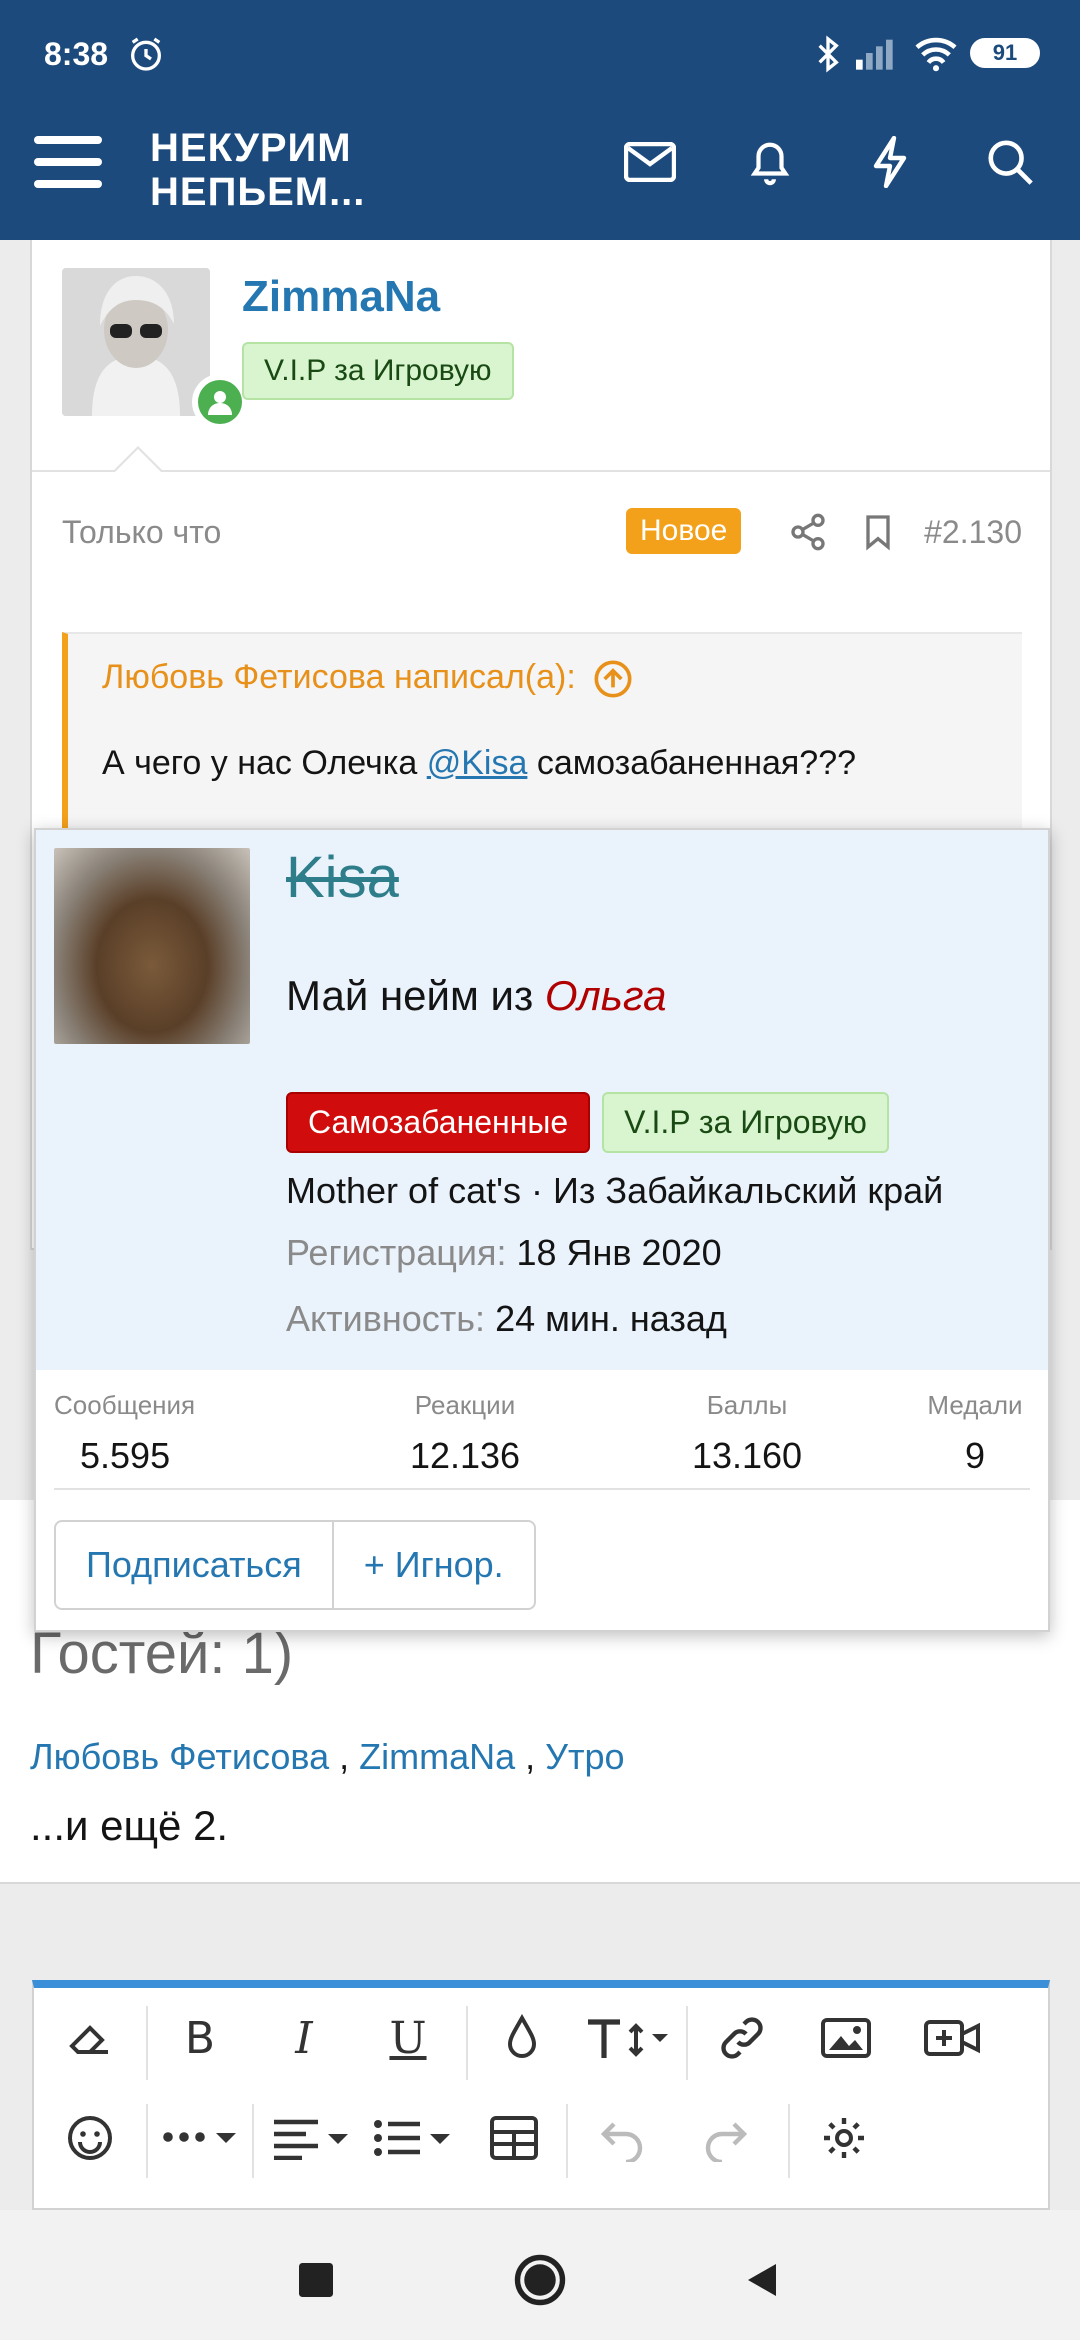  I want to click on reply-editor: B I U, so click(541, 2095).